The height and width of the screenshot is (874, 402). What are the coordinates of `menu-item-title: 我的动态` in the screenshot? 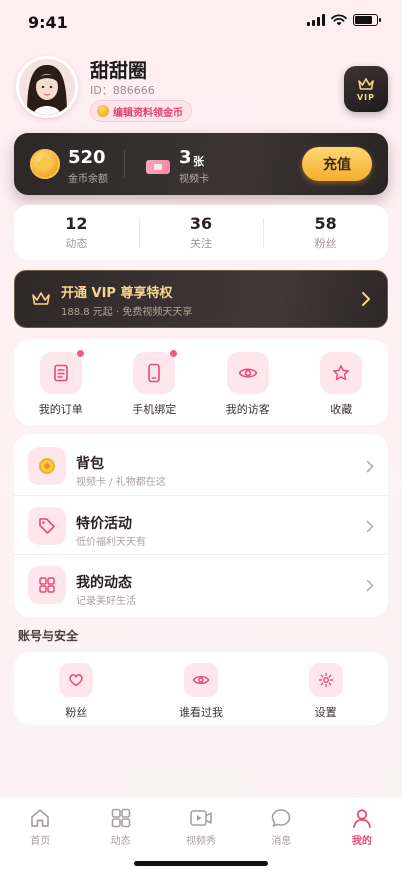 It's located at (104, 583).